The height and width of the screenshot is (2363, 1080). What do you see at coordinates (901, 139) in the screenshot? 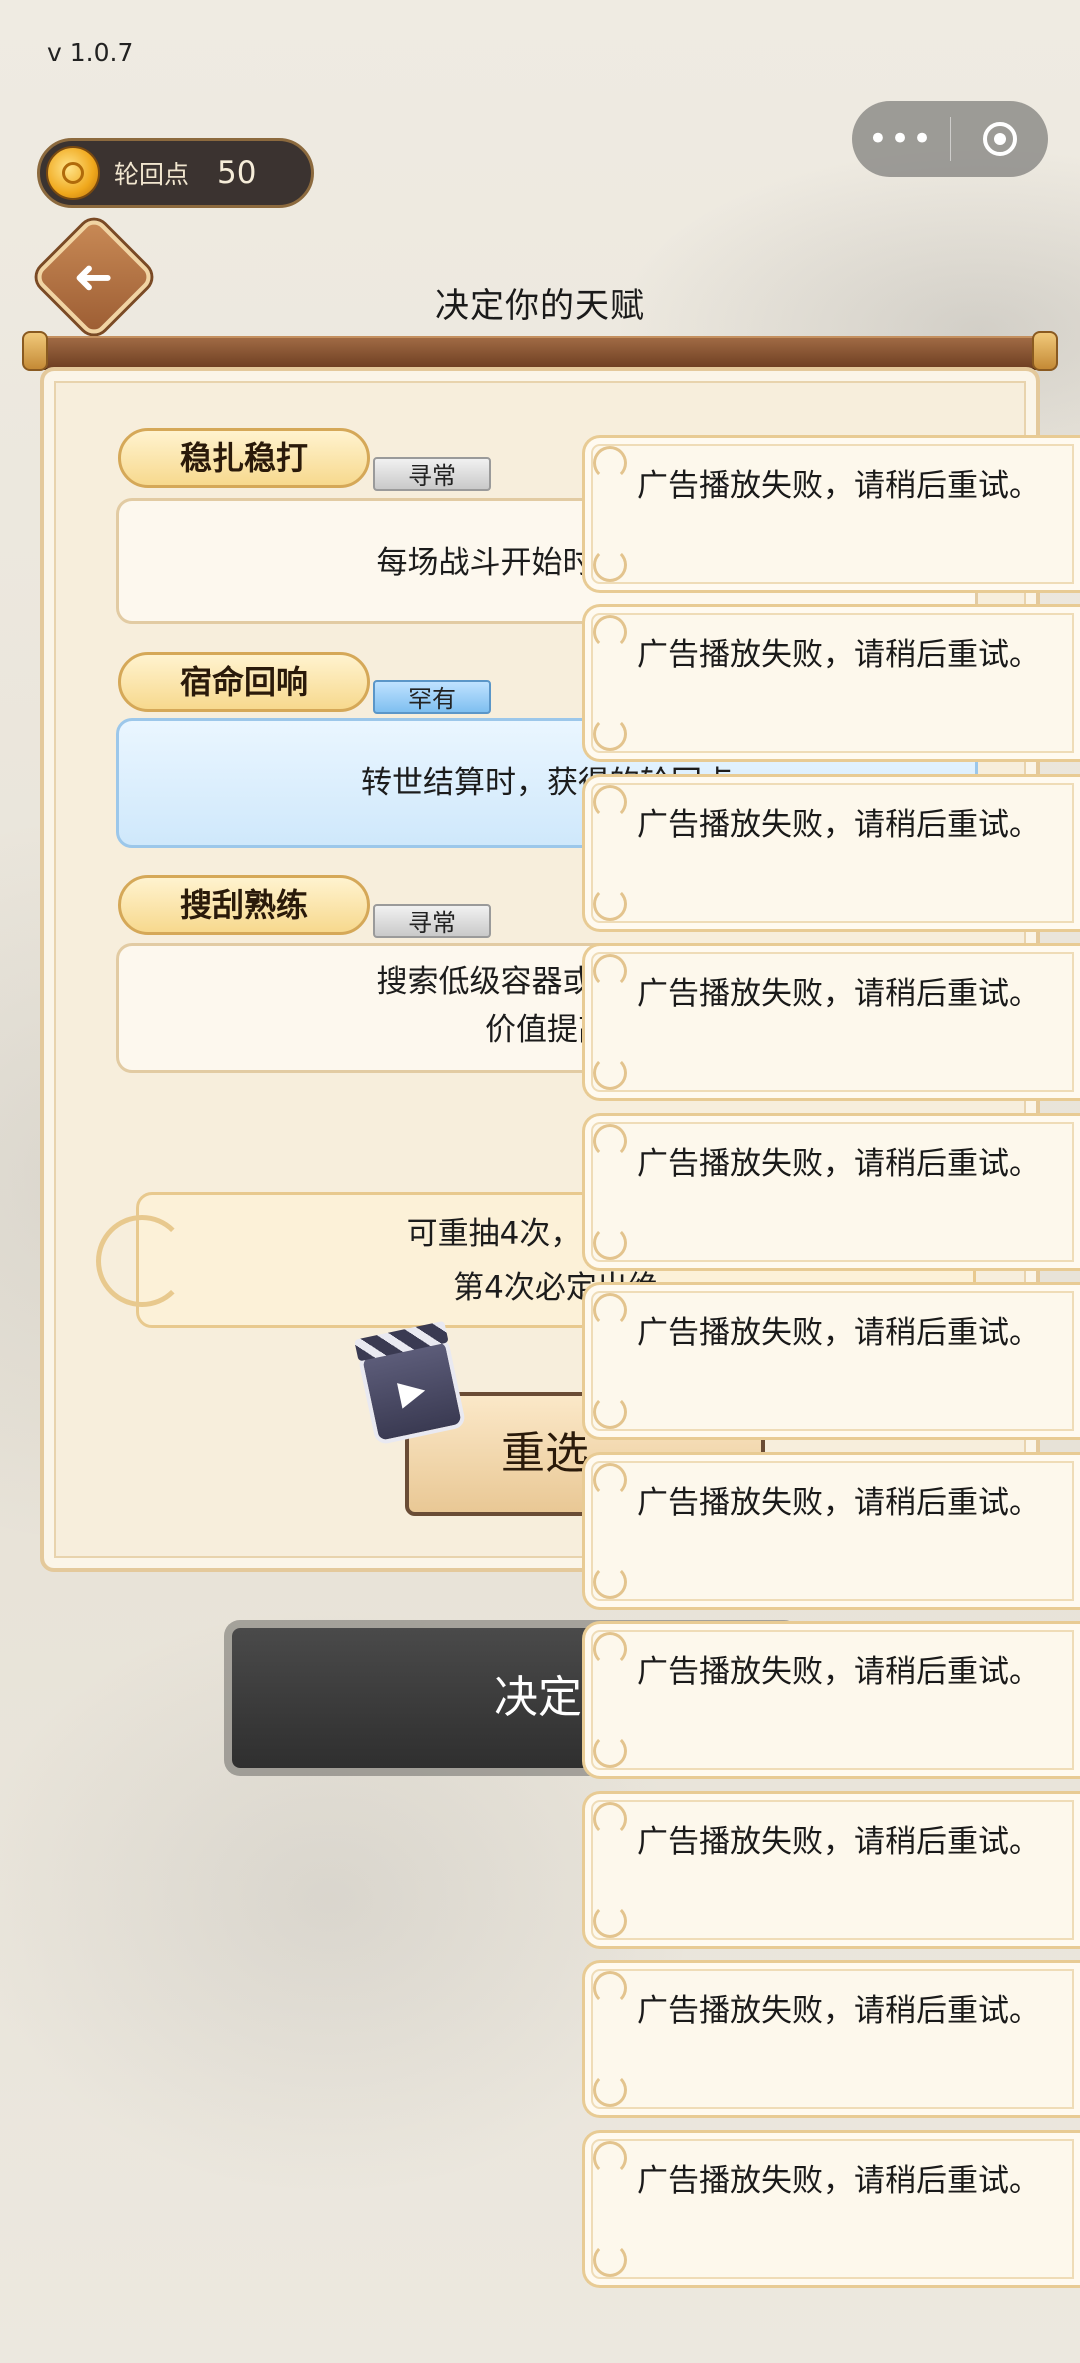
I see `more-dots-icon: •••` at bounding box center [901, 139].